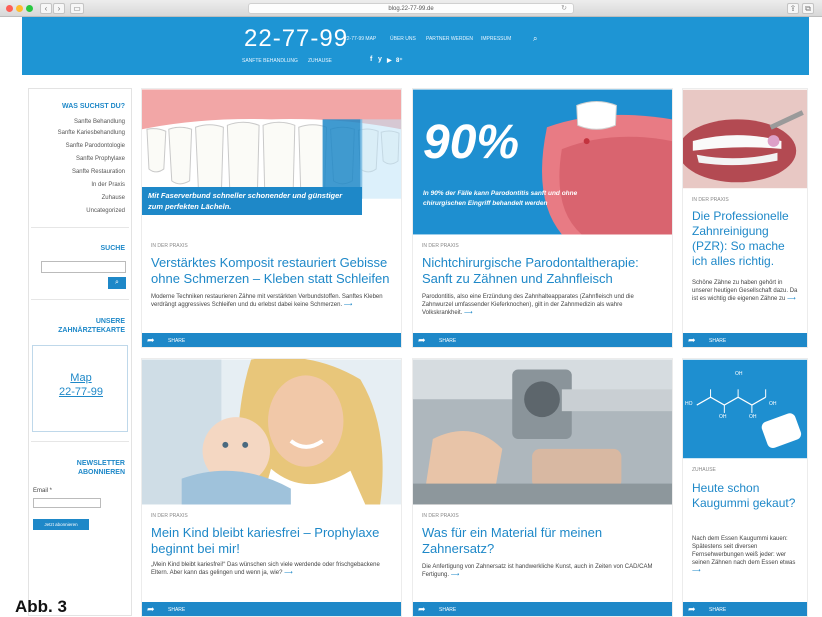 The width and height of the screenshot is (822, 617). Describe the element at coordinates (496, 39) in the screenshot. I see `nav-link-impressum: IMPRESSUM` at that location.